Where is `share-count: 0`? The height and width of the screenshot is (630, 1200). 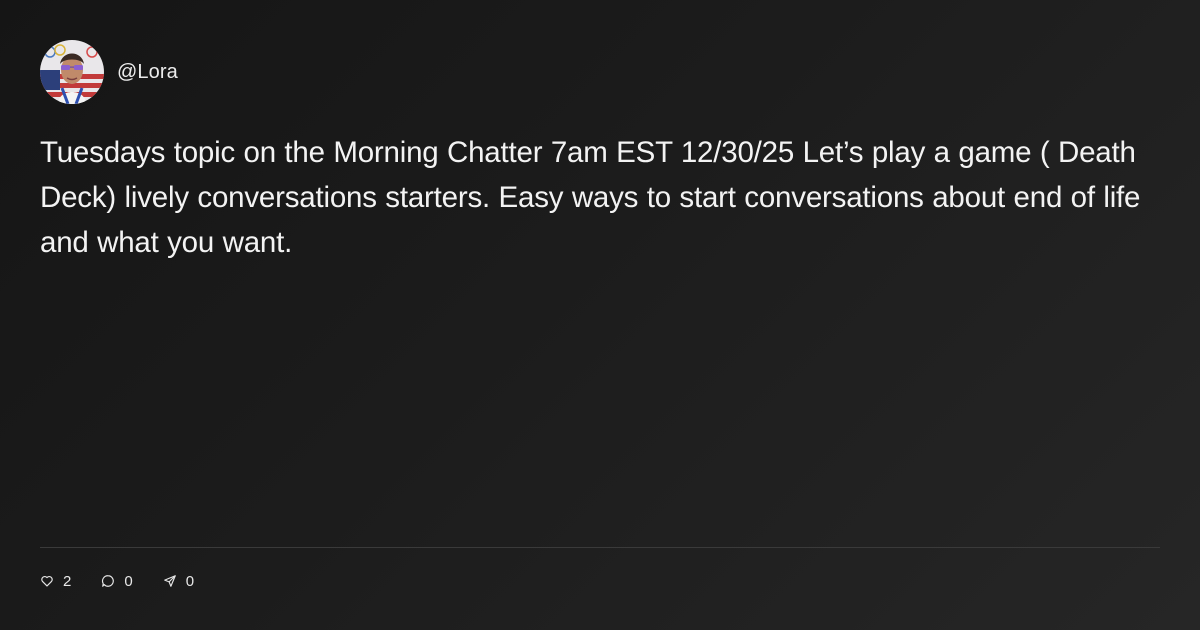
share-count: 0 is located at coordinates (190, 581).